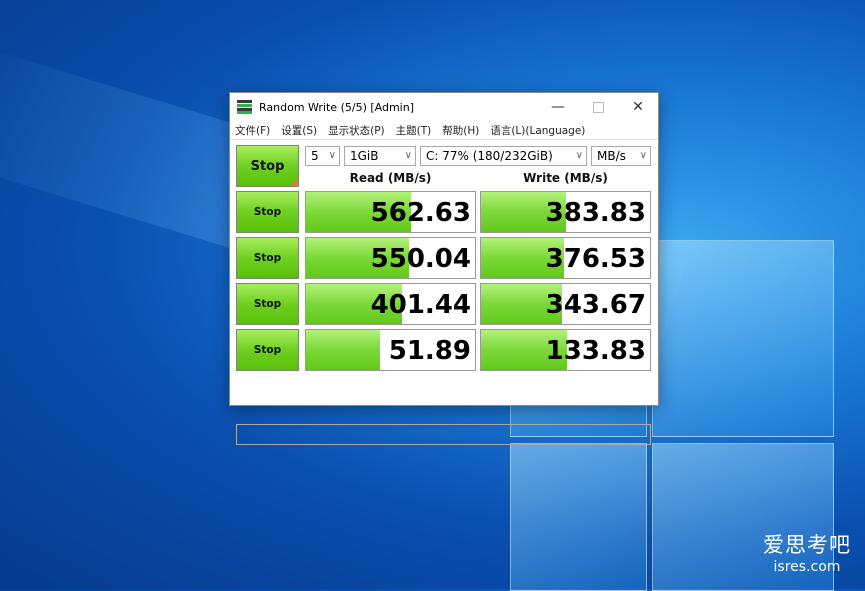  I want to click on write-result-cell: 376.53, so click(565, 258).